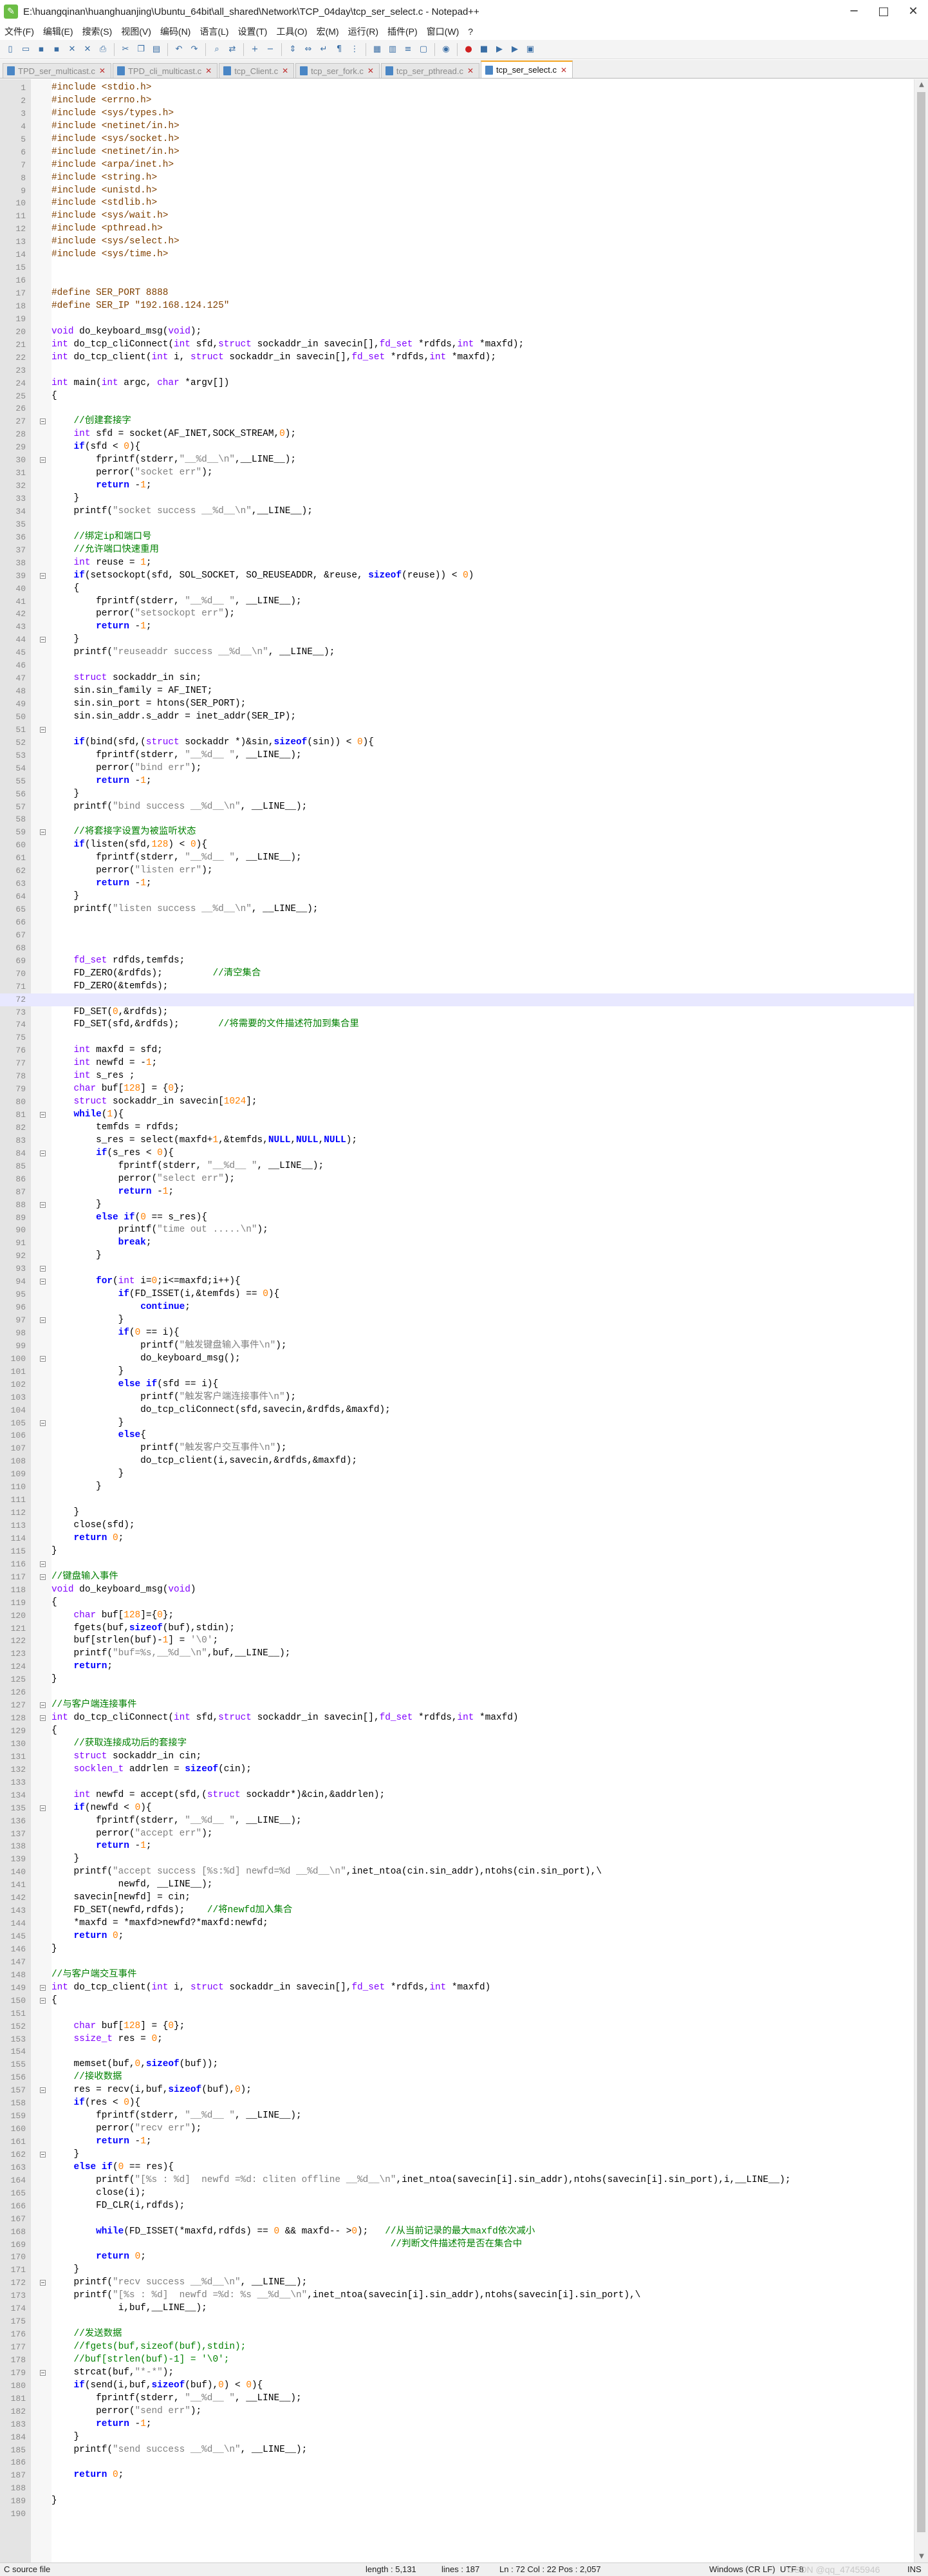  I want to click on code-line: 3 #include <sys/types.h>, so click(457, 114).